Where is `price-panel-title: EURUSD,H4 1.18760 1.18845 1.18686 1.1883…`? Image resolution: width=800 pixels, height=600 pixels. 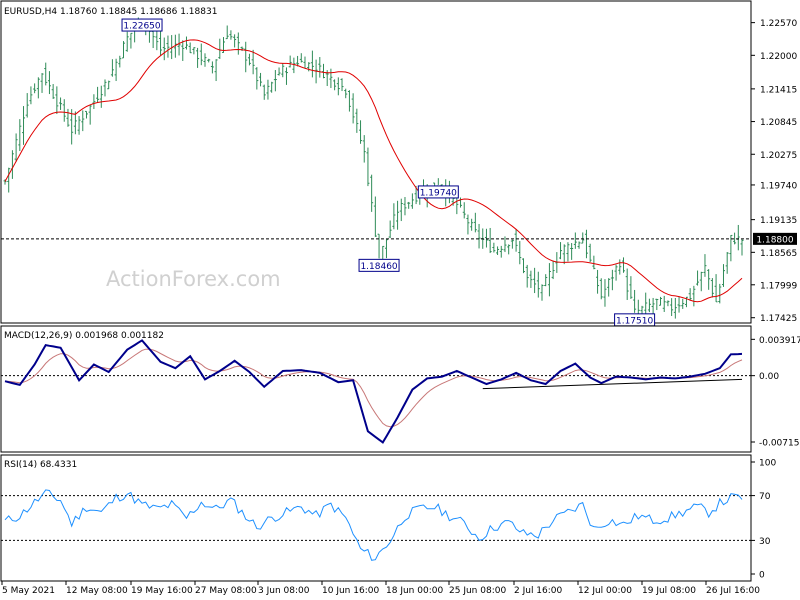 price-panel-title: EURUSD,H4 1.18760 1.18845 1.18686 1.1883… is located at coordinates (110, 12).